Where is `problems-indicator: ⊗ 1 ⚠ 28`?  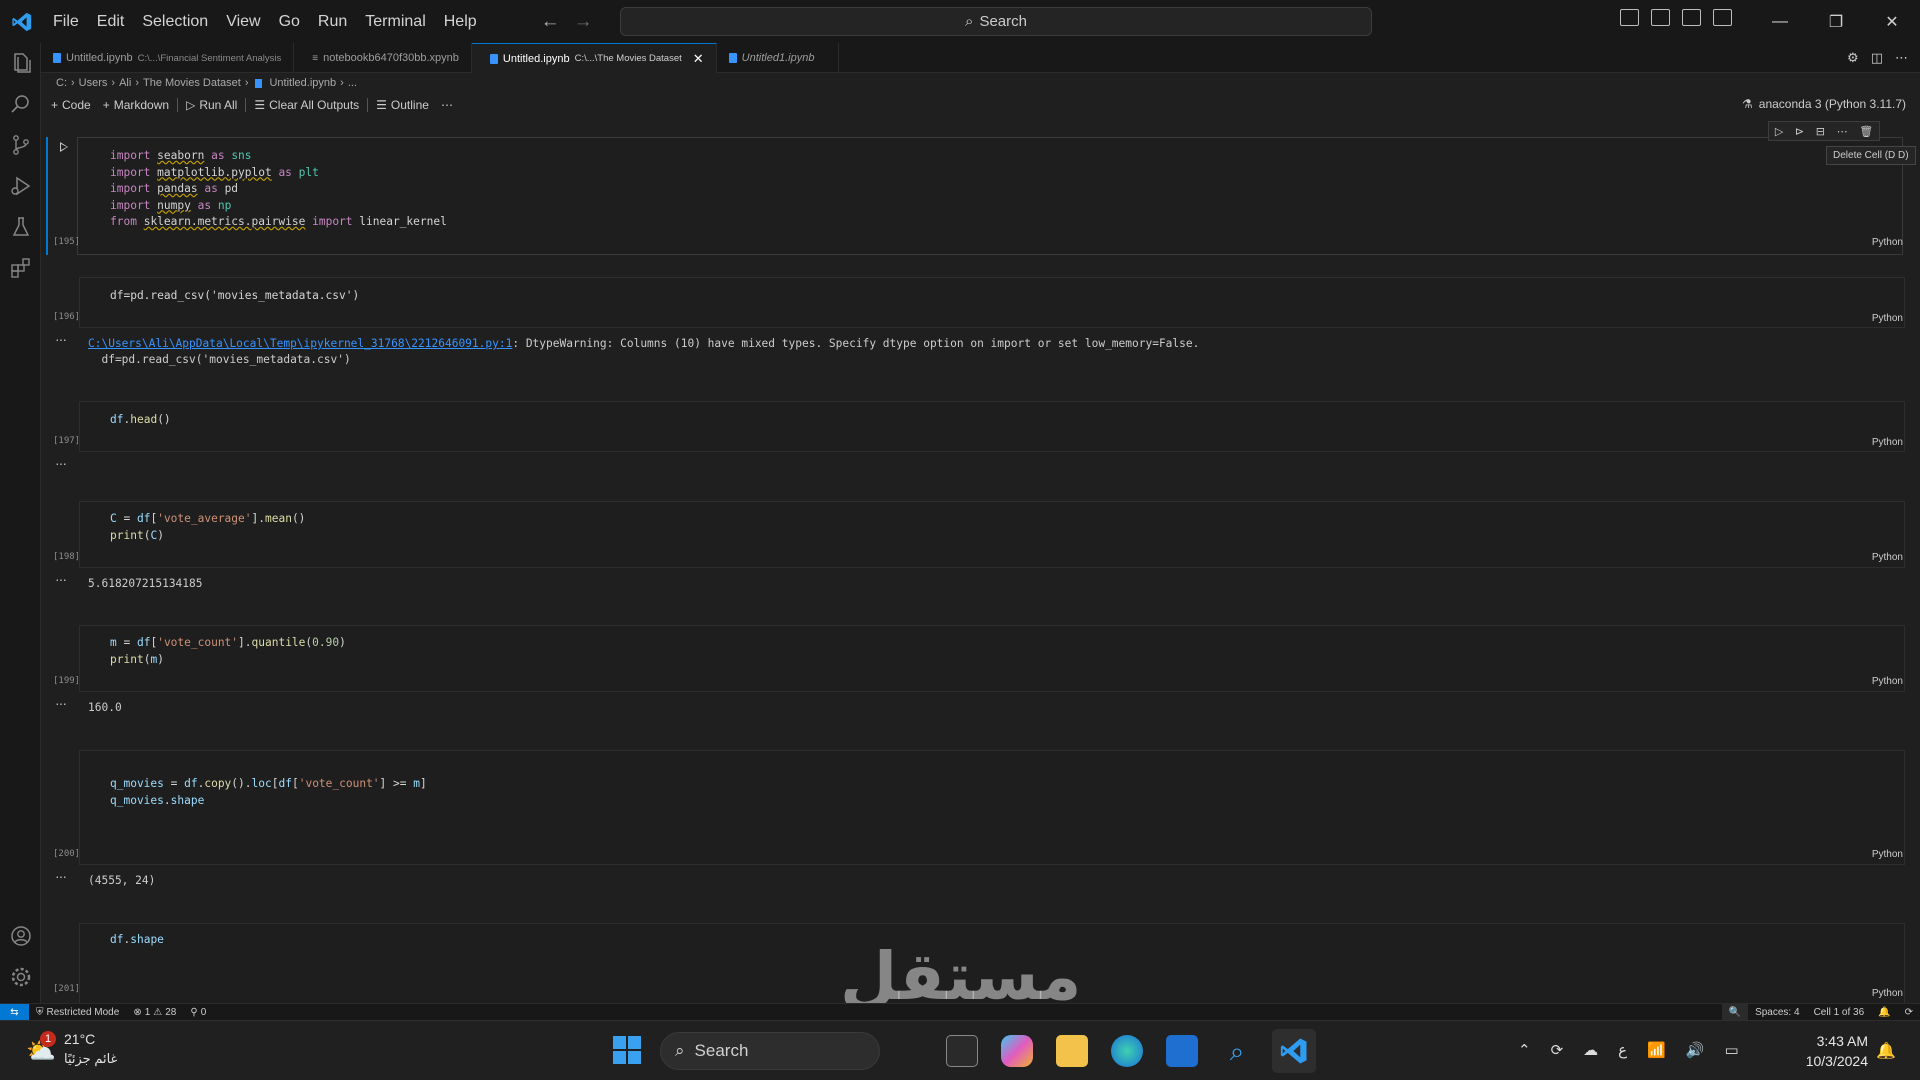
problems-indicator: ⊗ 1 ⚠ 28 is located at coordinates (154, 1012).